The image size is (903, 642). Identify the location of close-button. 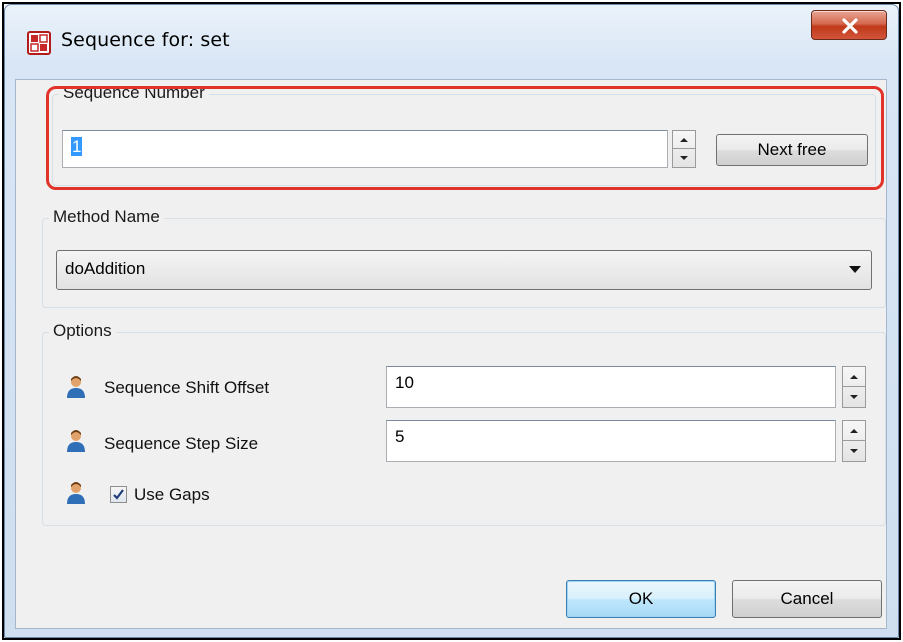
(849, 25).